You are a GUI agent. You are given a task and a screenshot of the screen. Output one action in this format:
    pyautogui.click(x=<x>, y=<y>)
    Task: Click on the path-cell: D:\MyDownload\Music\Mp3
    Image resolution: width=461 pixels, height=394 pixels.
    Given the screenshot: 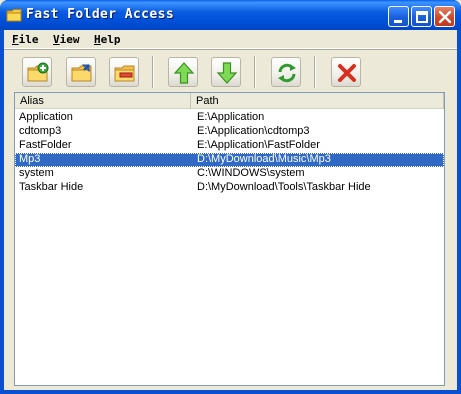 What is the action you would take?
    pyautogui.click(x=264, y=159)
    